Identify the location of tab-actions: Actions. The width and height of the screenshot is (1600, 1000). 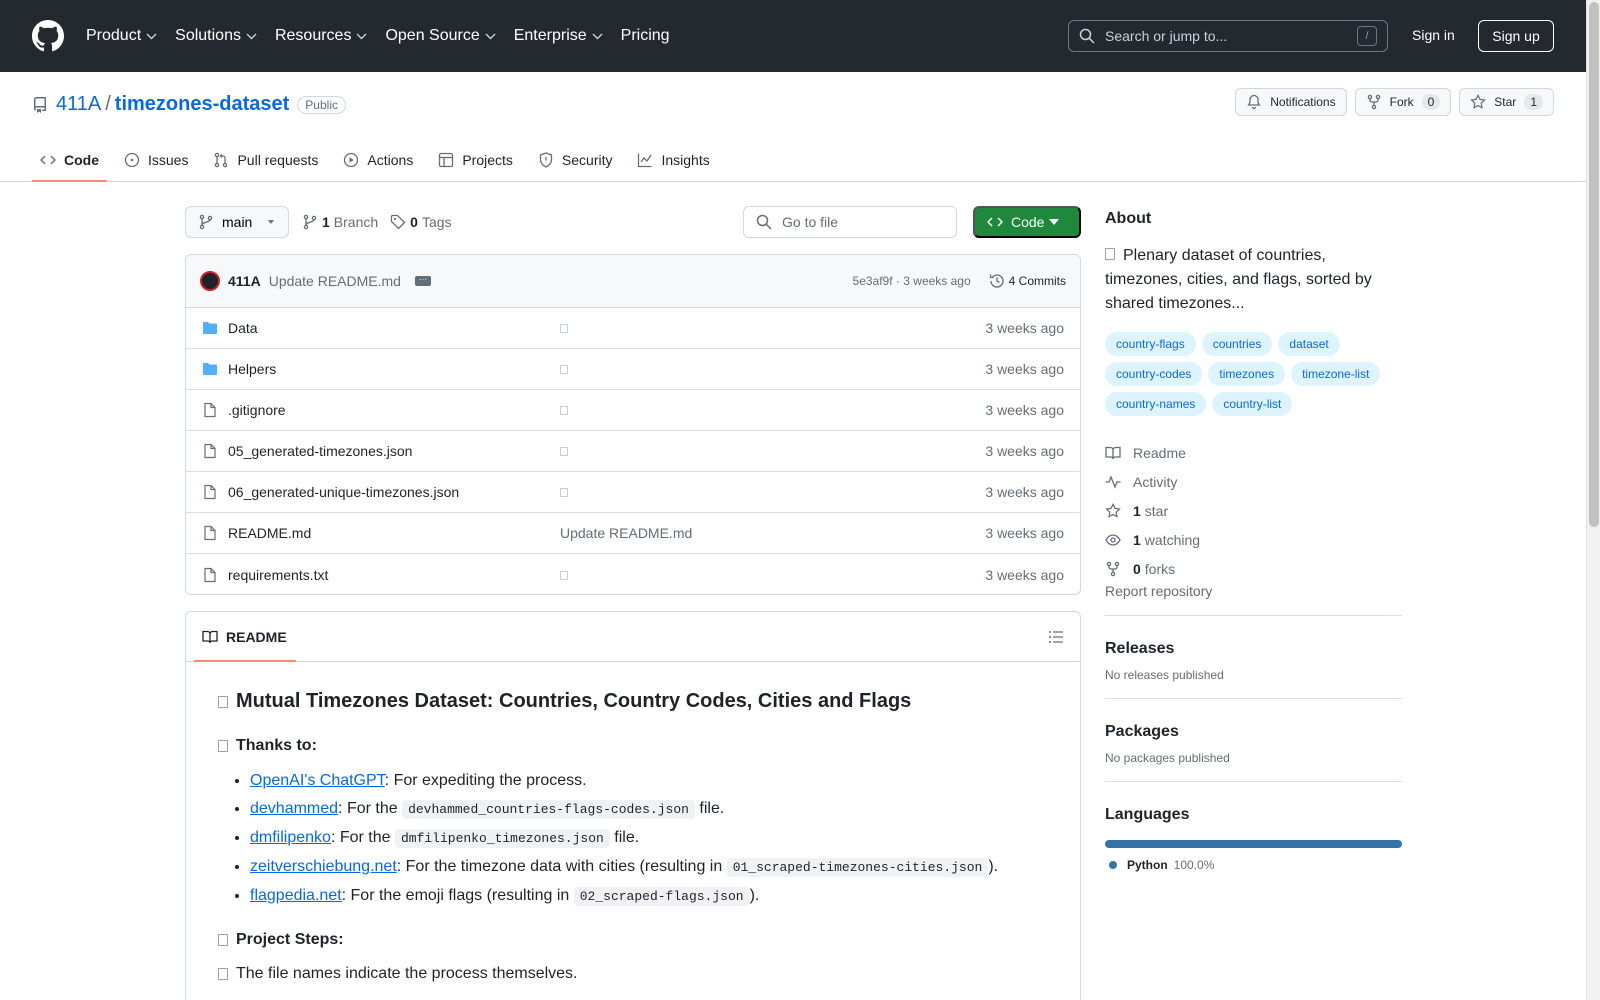
(378, 160).